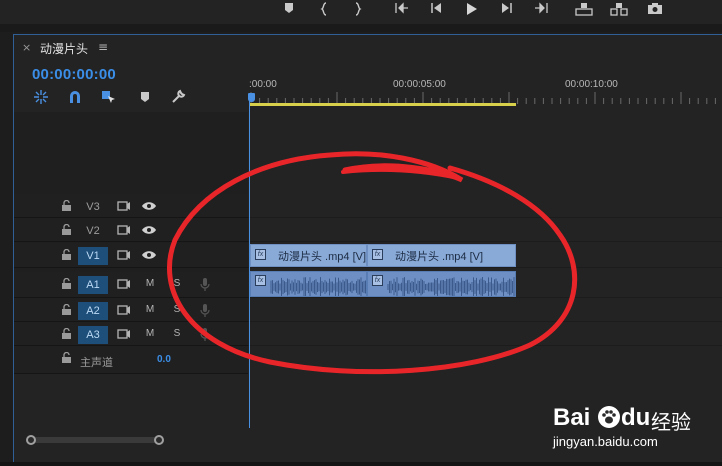 The image size is (722, 466). I want to click on track-header-v2: V2, so click(131, 230).